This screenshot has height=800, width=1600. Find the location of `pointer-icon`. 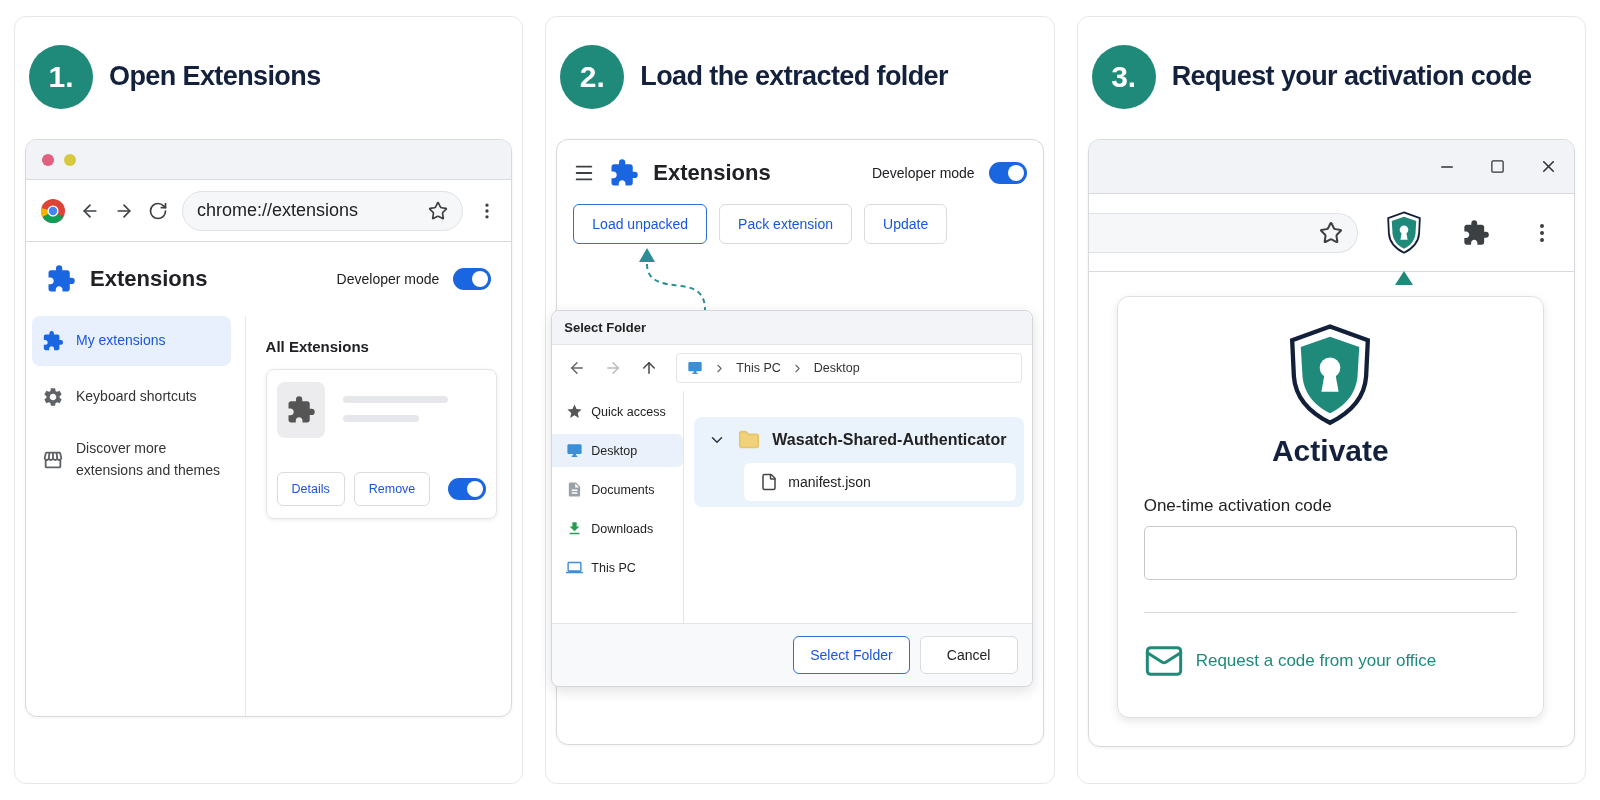

pointer-icon is located at coordinates (1404, 278).